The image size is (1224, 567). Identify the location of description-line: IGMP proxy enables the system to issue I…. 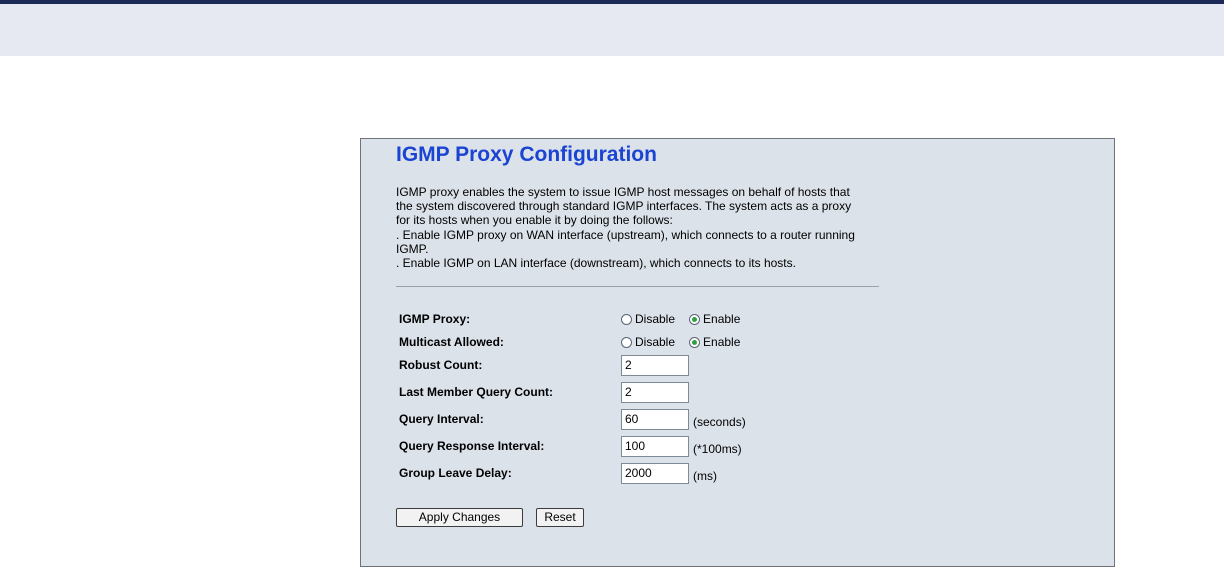
(623, 192).